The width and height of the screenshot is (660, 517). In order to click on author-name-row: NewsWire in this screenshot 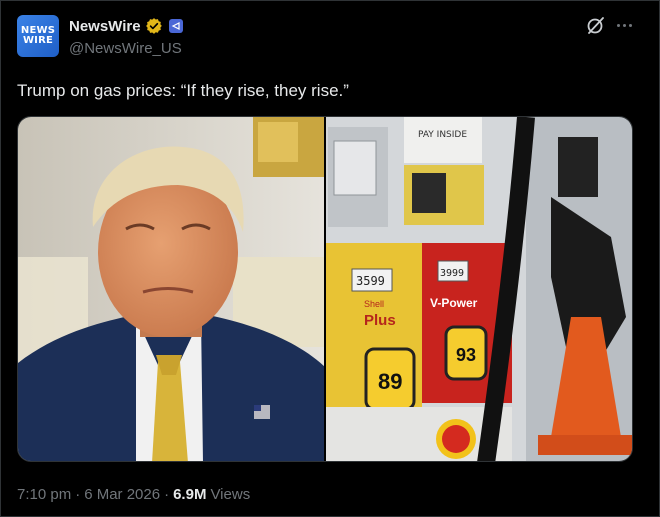, I will do `click(126, 26)`.